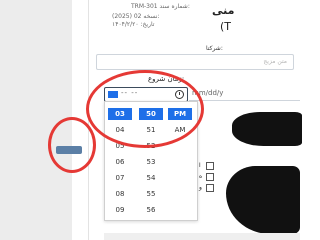 The image size is (320, 240). What do you see at coordinates (200, 187) in the screenshot?
I see `checkbox-3-label: و` at bounding box center [200, 187].